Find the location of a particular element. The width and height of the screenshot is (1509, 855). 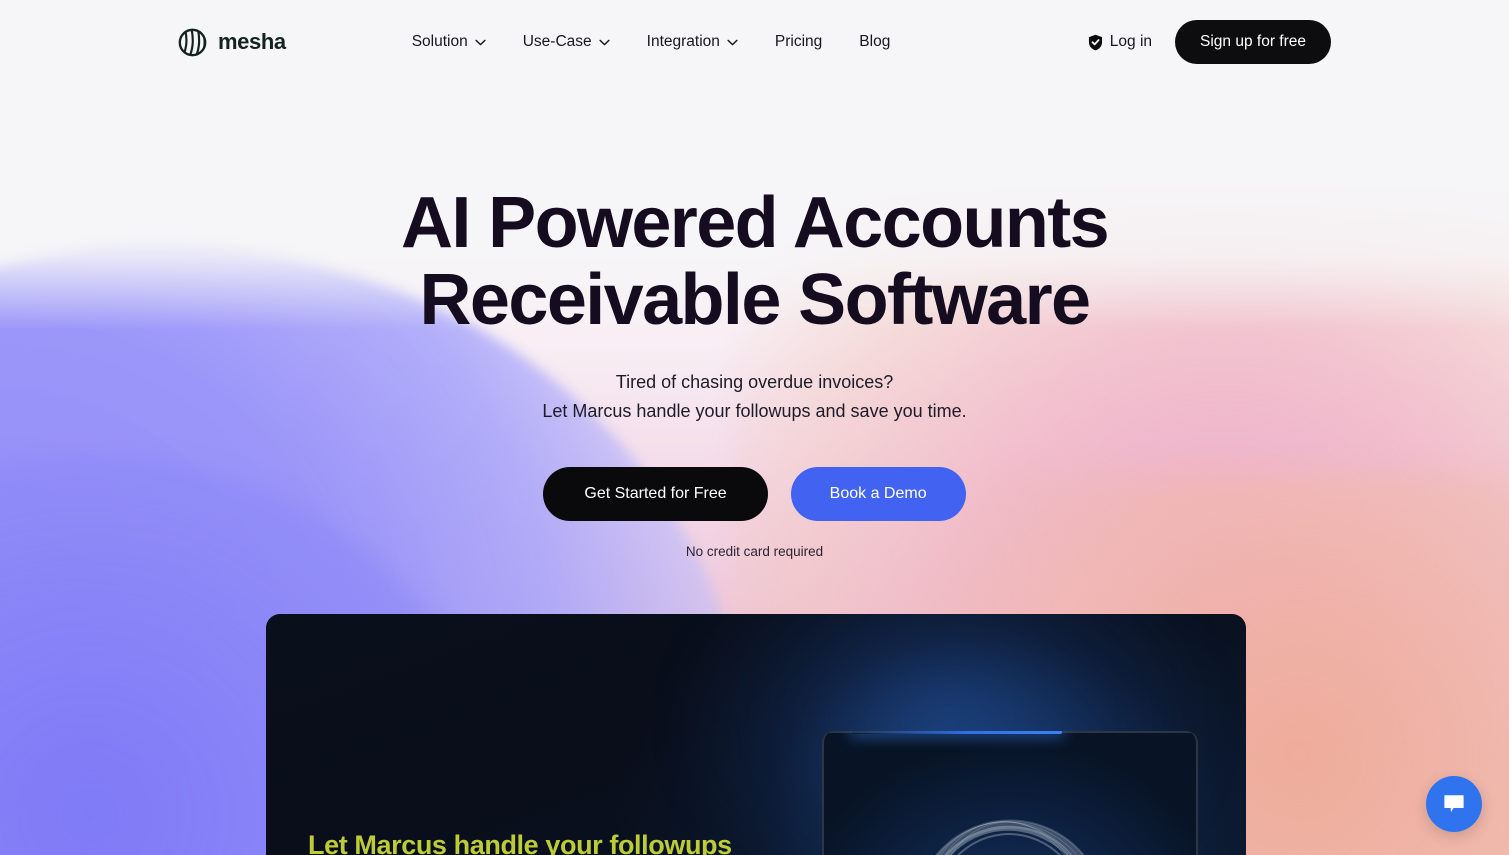

nav-item-use-case: Use-Case is located at coordinates (566, 42).